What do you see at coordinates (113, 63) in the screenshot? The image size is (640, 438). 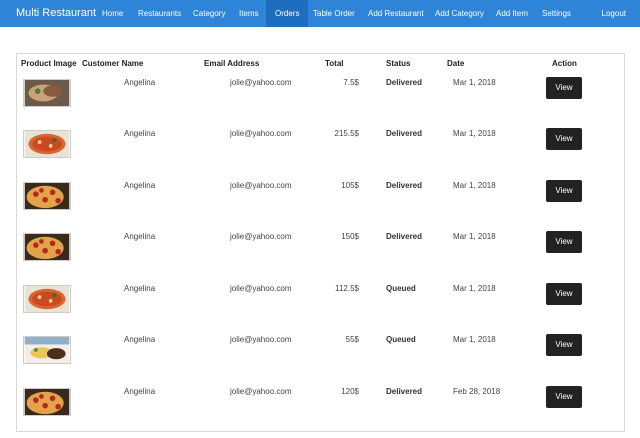 I see `header-customer-name: Customer Name` at bounding box center [113, 63].